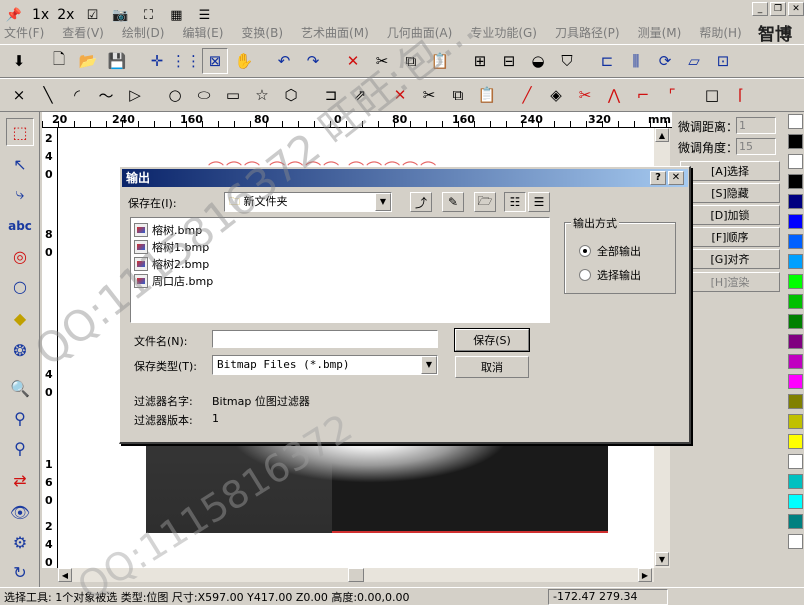 This screenshot has width=804, height=605. Describe the element at coordinates (215, 61) in the screenshot. I see `box-select-icon: ⊠` at that location.